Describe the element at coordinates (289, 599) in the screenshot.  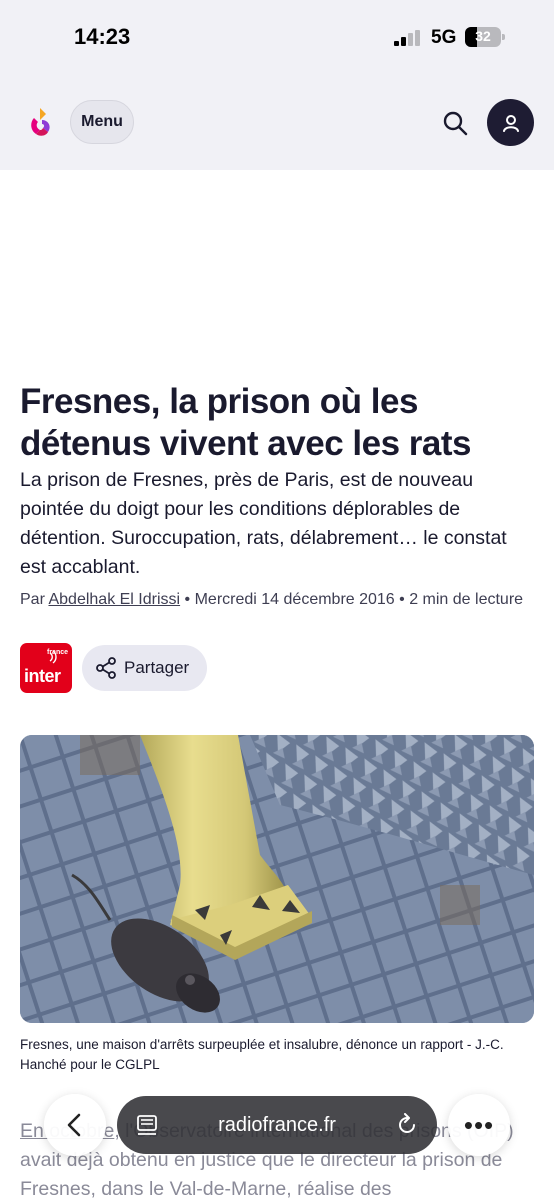
I see `publish-date: • Mercredi 14 décembre 2016` at that location.